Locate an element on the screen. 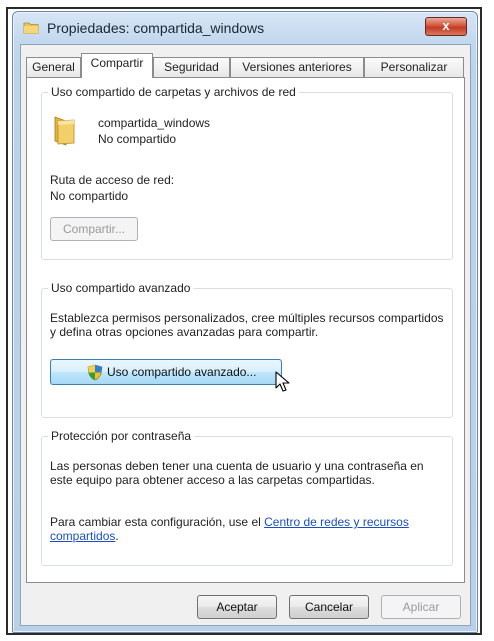  close-button: x is located at coordinates (446, 26).